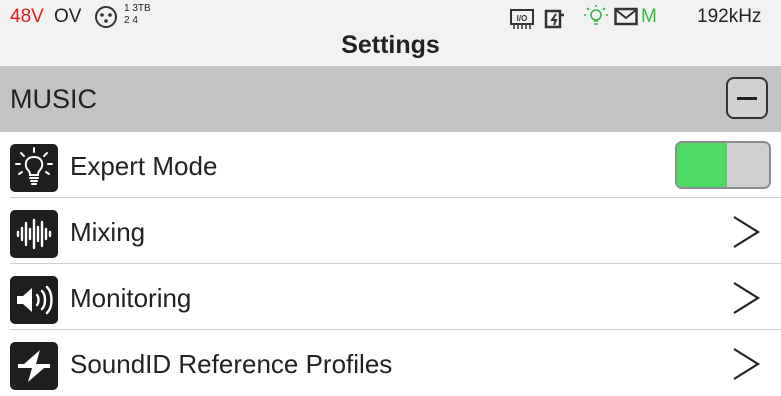 This screenshot has width=781, height=396. What do you see at coordinates (137, 8) in the screenshot?
I see `channels-top-label: 1 3TB` at bounding box center [137, 8].